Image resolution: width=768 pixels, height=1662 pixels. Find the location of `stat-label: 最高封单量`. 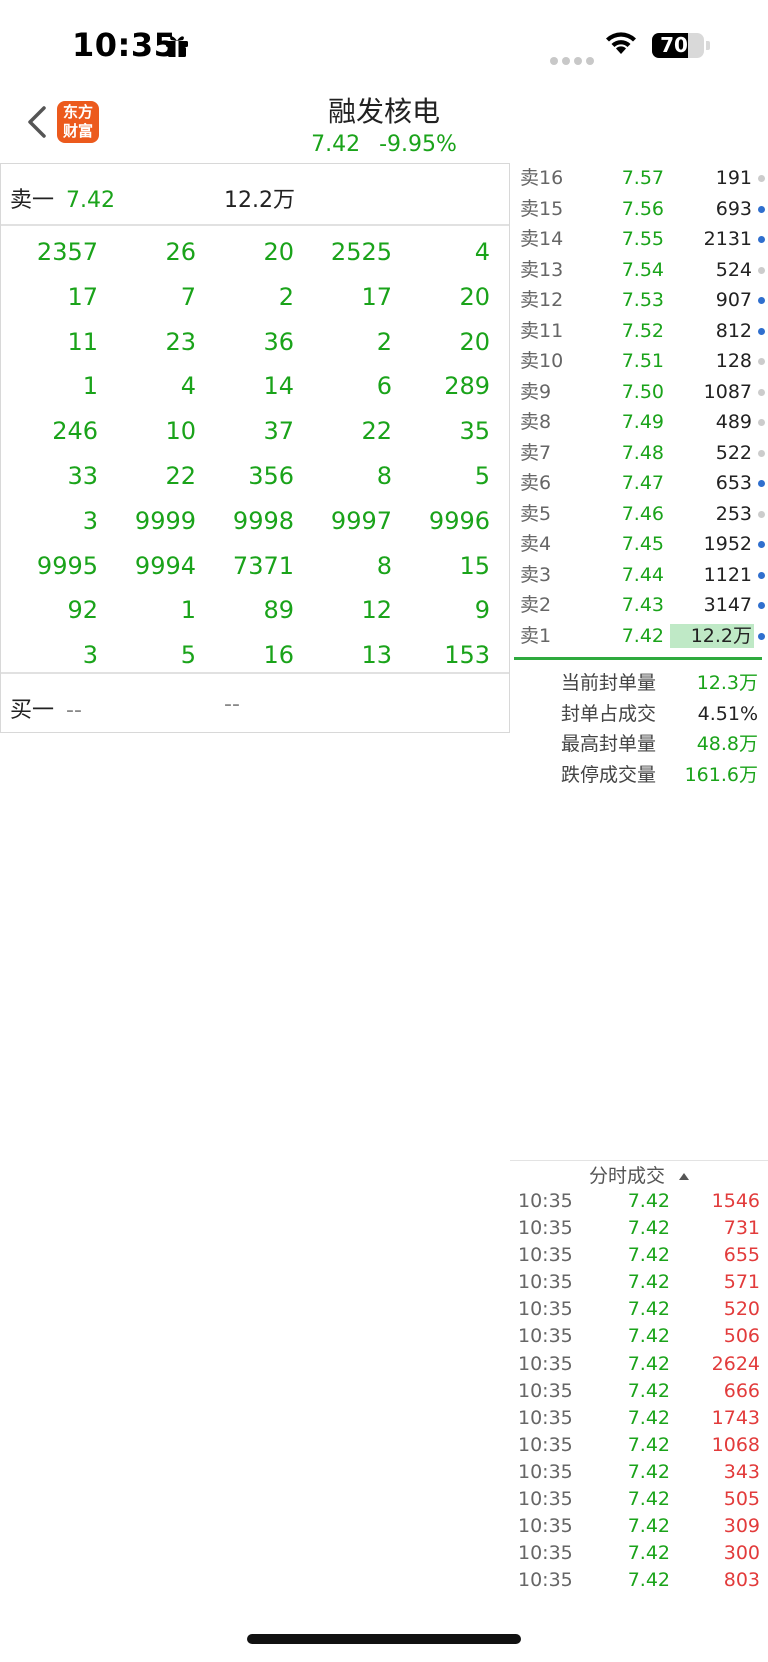

stat-label: 最高封单量 is located at coordinates (608, 744).